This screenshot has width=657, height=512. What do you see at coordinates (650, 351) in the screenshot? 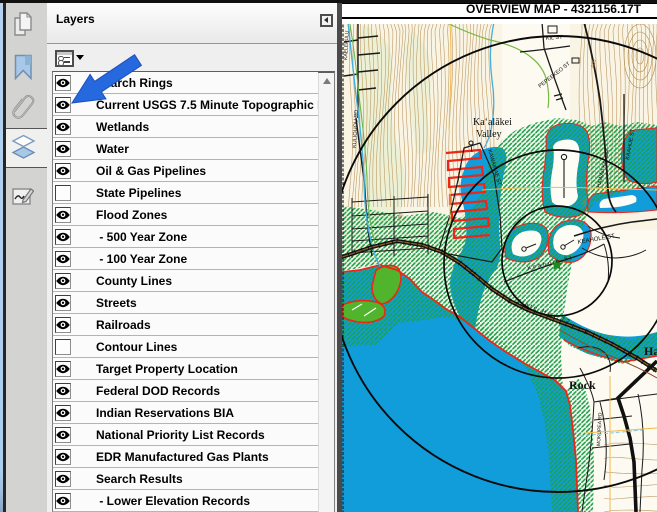
I see `svg-text: Ha` at bounding box center [650, 351].